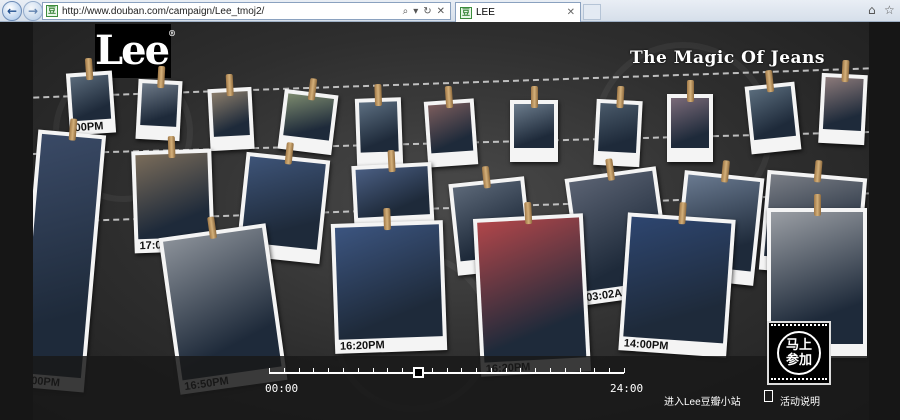  Describe the element at coordinates (592, 12) in the screenshot. I see `new-tab-button` at that location.